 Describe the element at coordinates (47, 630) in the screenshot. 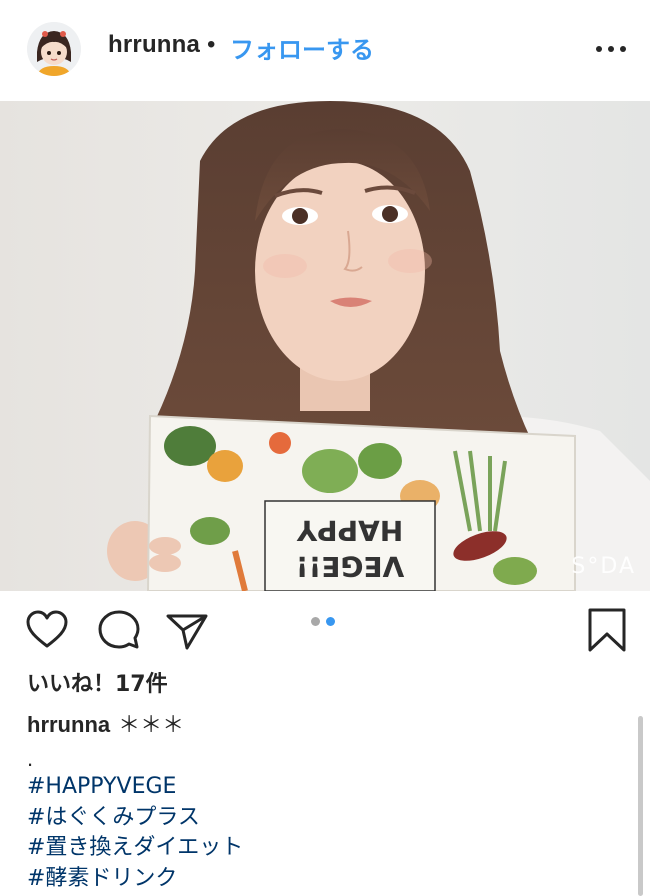

I see `heart-icon` at that location.